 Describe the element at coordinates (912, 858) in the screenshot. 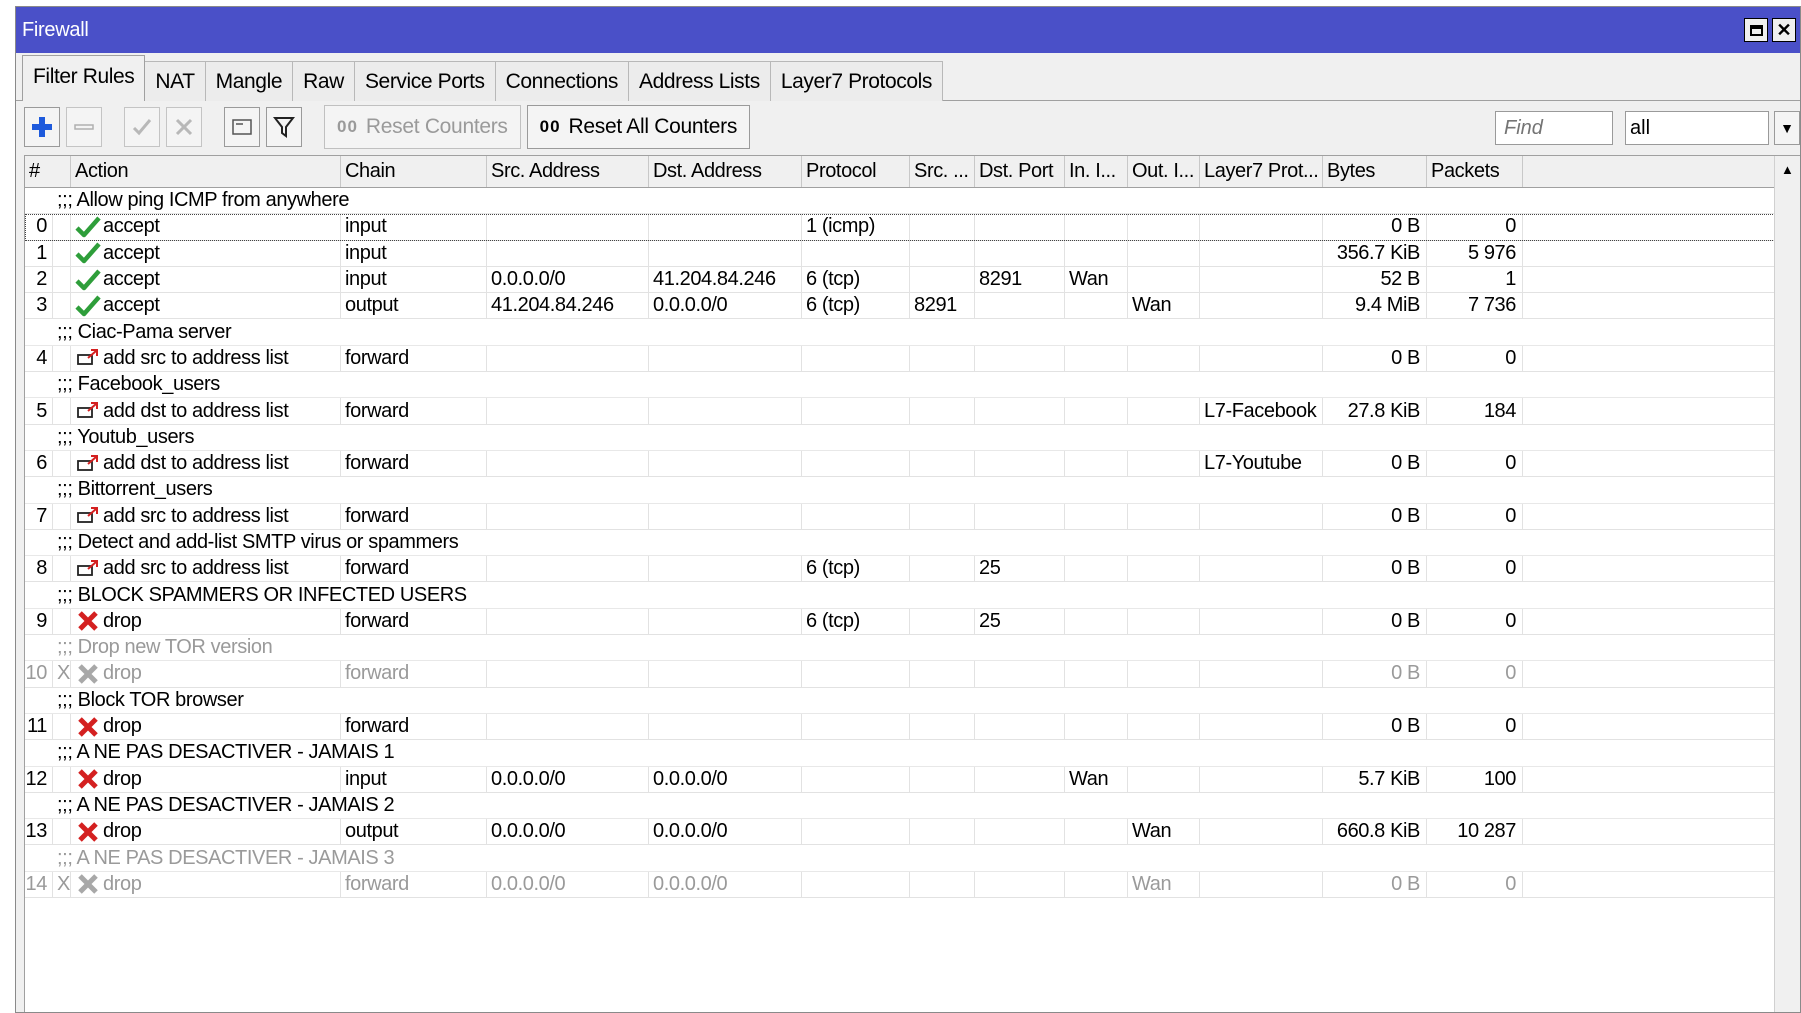

I see `rule-comment: ;;; A NE PAS DESACTIVER - JAMAIS 3` at that location.